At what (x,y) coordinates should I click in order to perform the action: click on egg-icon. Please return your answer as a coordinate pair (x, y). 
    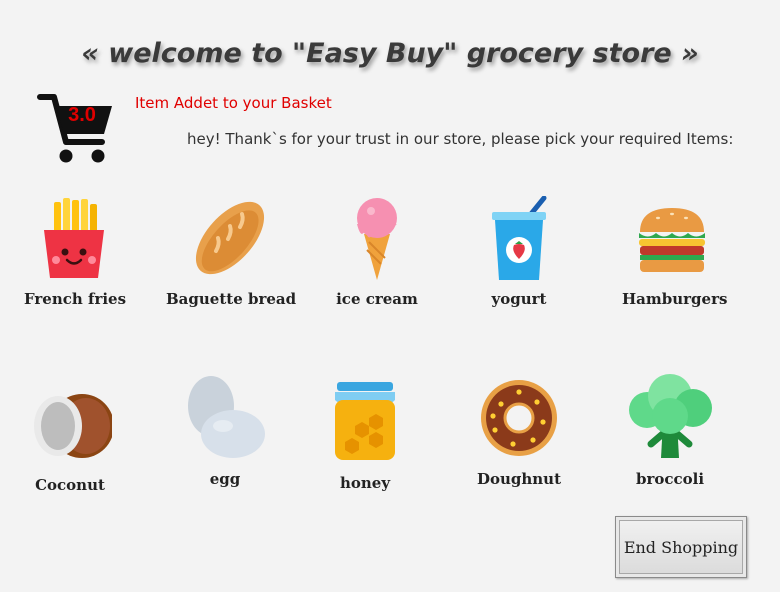
    Looking at the image, I should click on (225, 418).